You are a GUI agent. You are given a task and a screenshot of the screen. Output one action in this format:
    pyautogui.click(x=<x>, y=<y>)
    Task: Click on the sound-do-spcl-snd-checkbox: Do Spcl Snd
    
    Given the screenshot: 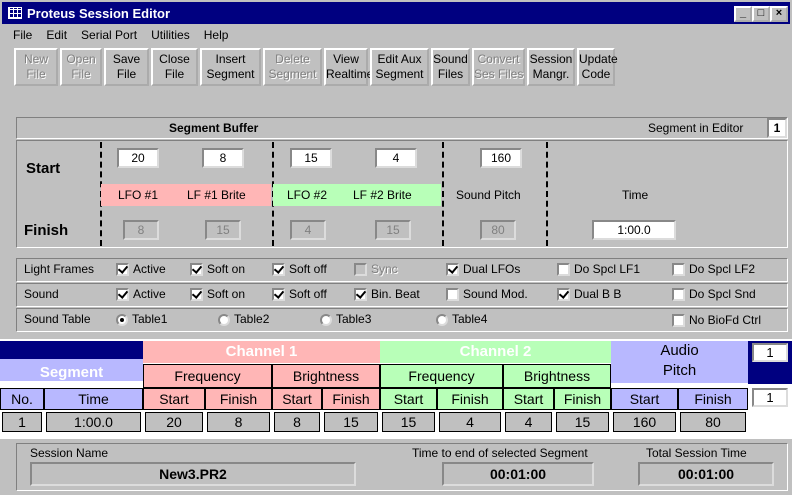 What is the action you would take?
    pyautogui.click(x=714, y=294)
    